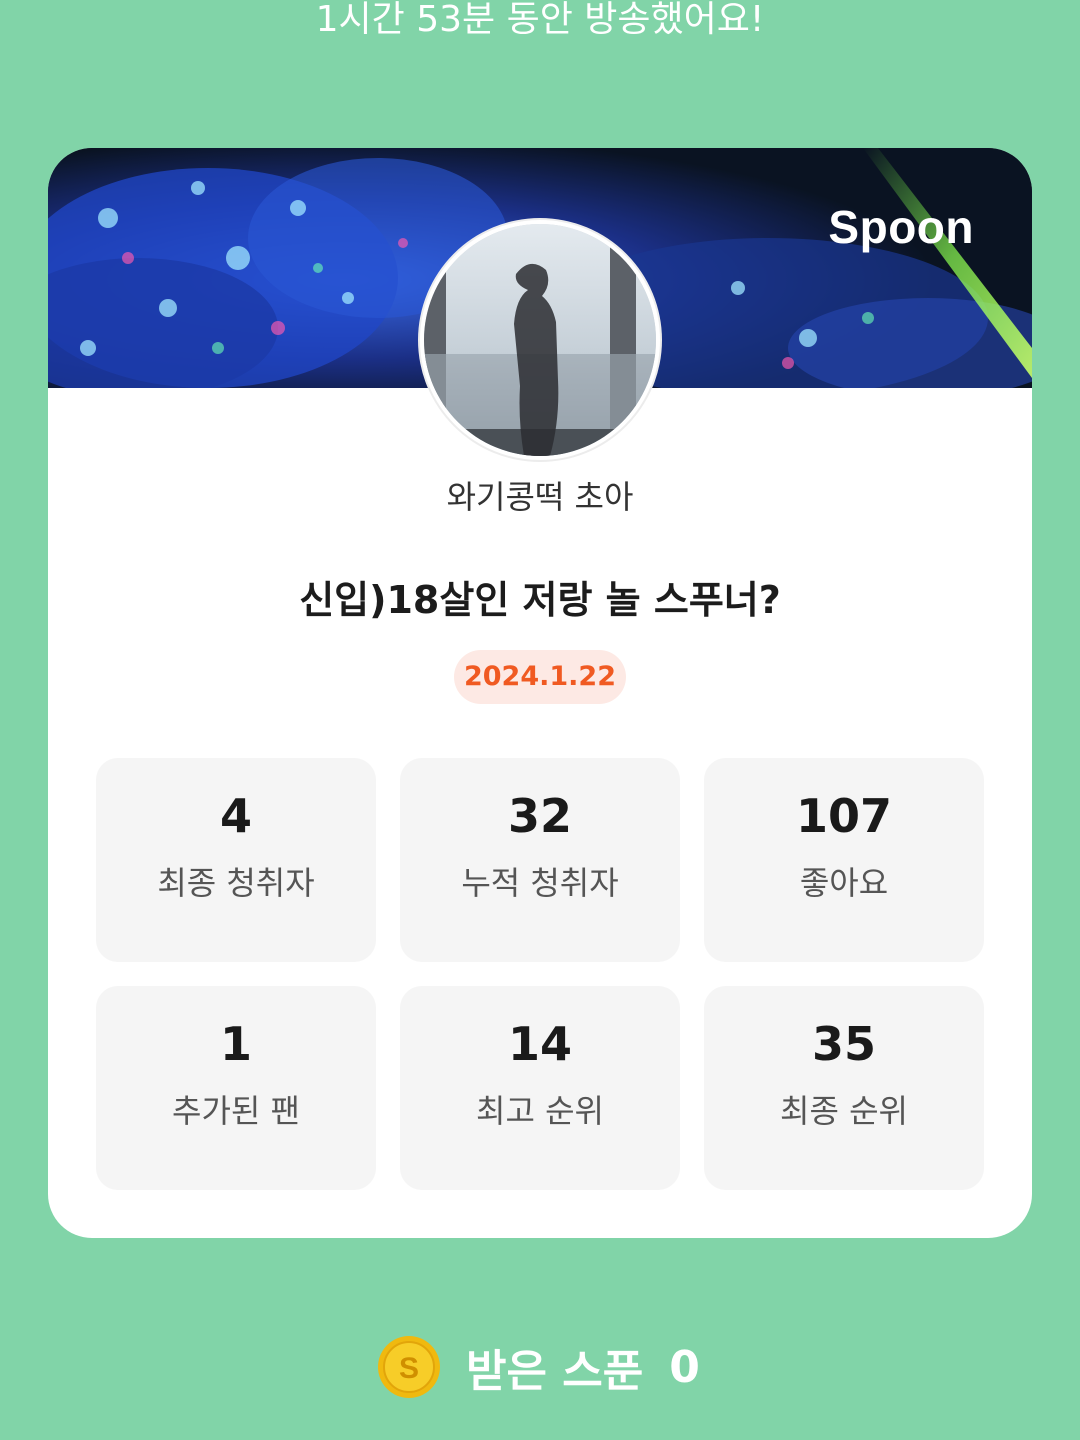 The width and height of the screenshot is (1080, 1440). Describe the element at coordinates (235, 816) in the screenshot. I see `stat-value: 4` at that location.